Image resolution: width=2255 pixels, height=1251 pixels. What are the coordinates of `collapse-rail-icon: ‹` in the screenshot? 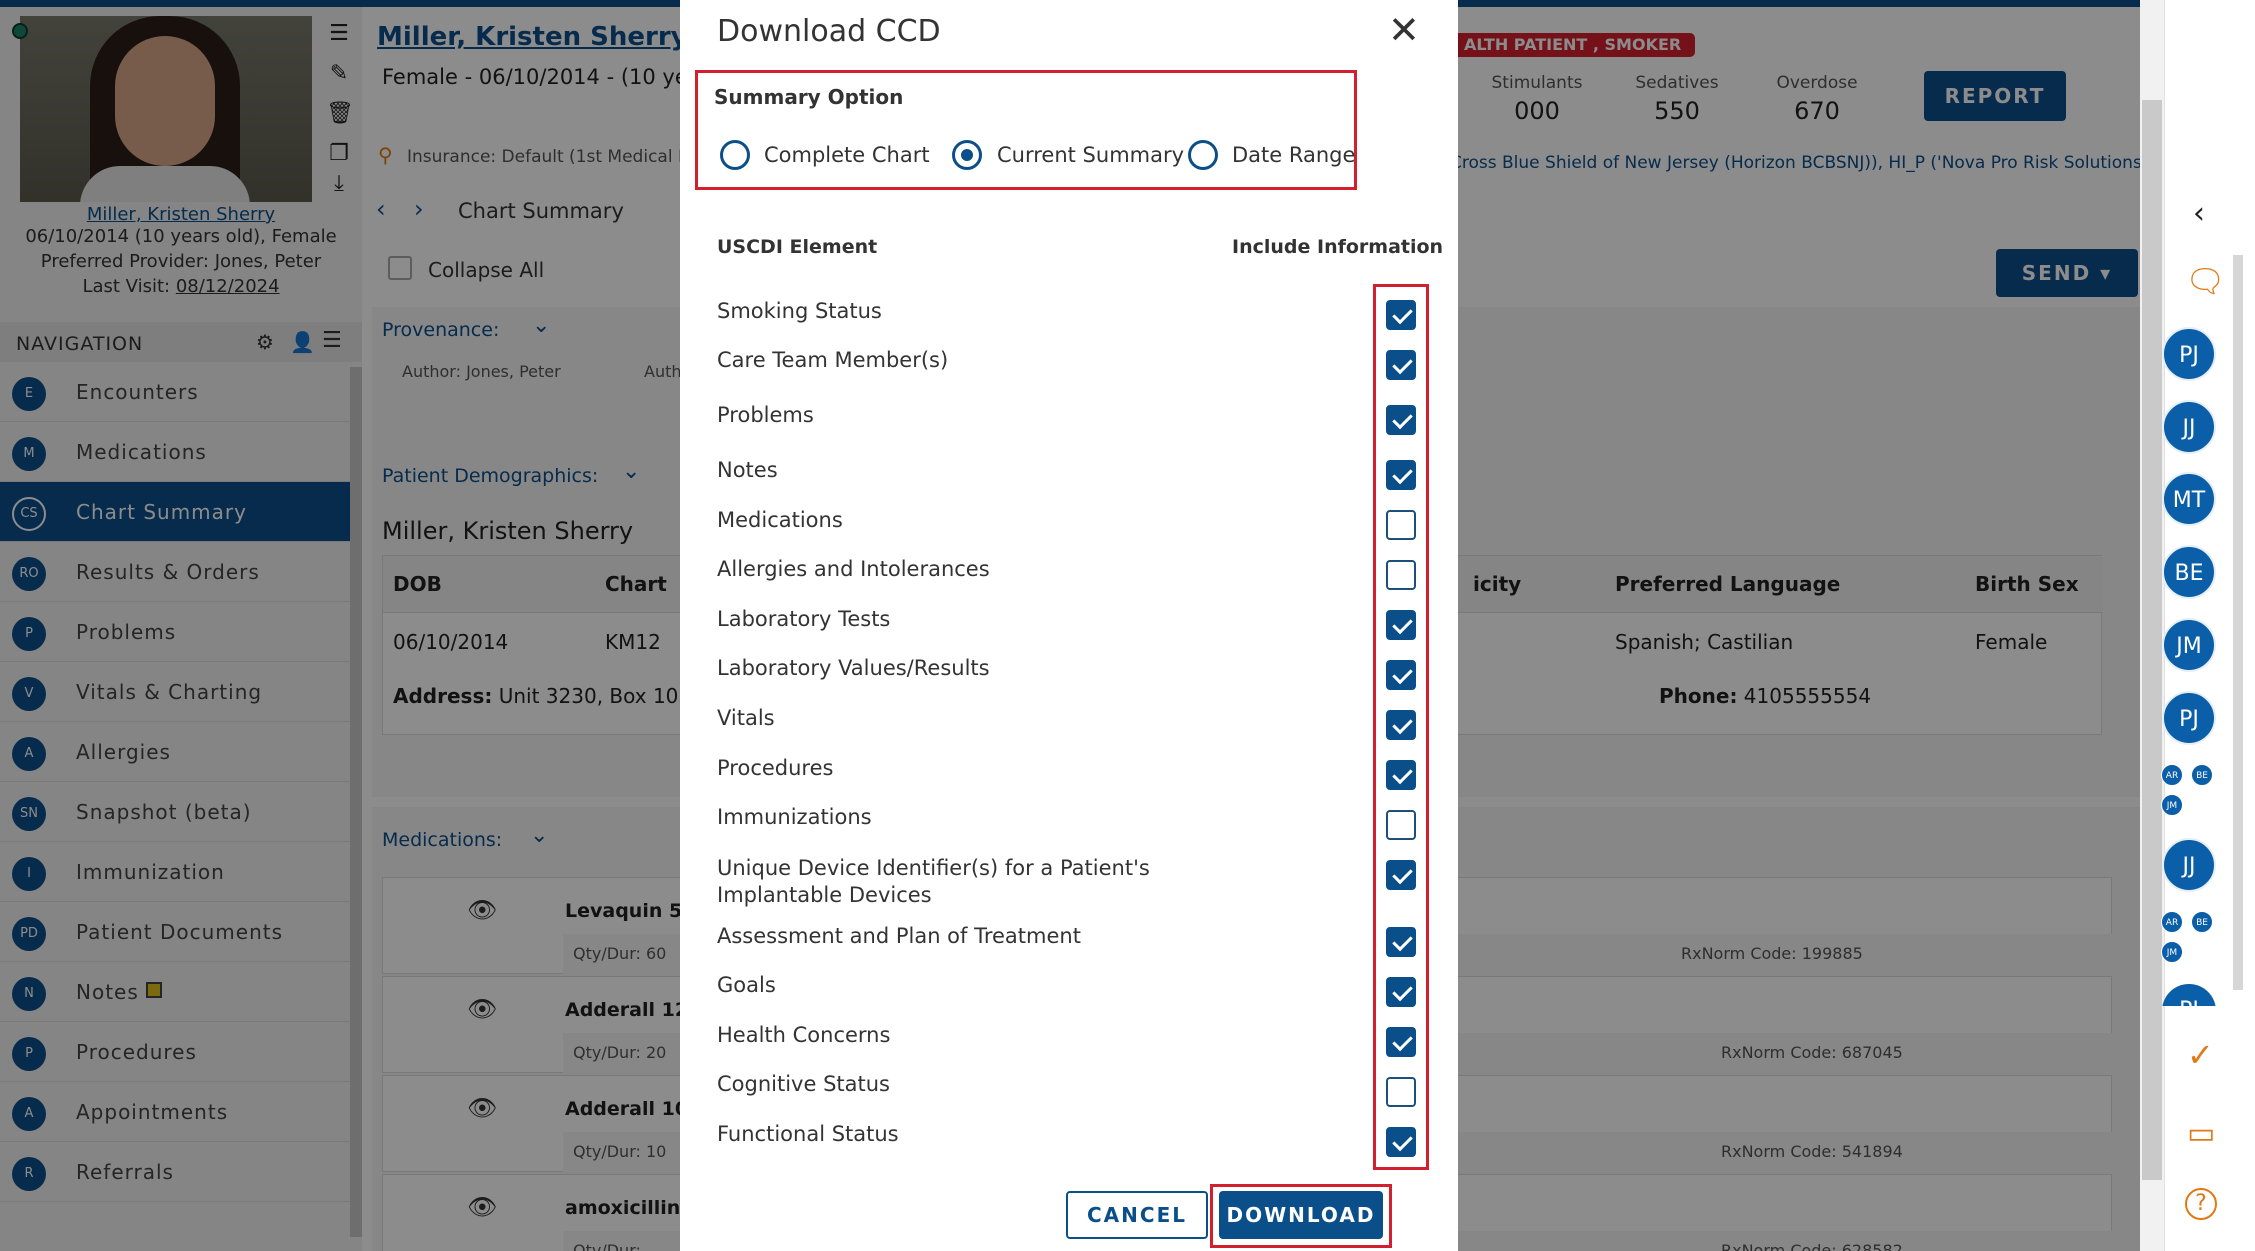 It's located at (2199, 213).